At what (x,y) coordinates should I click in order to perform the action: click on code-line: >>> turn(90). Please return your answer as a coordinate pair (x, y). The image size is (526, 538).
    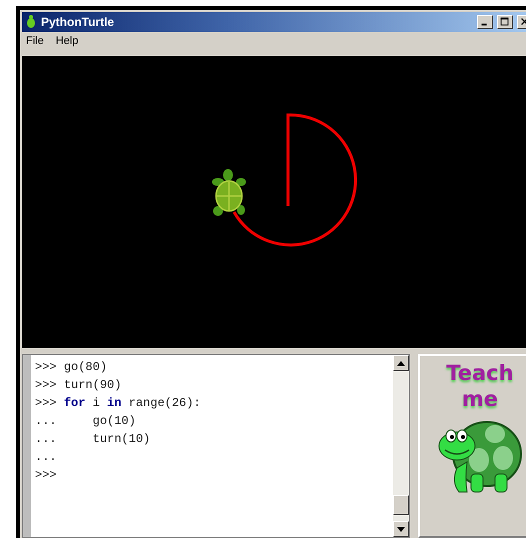
    Looking at the image, I should click on (78, 385).